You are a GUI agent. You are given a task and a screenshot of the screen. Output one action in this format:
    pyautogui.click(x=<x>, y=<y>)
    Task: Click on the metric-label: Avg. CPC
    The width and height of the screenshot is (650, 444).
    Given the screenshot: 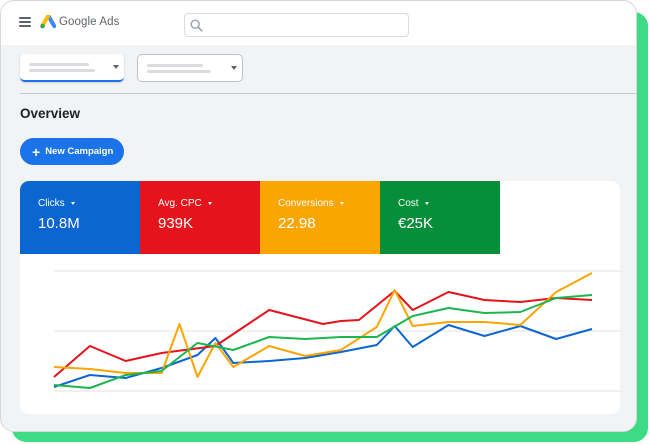 What is the action you would take?
    pyautogui.click(x=185, y=203)
    